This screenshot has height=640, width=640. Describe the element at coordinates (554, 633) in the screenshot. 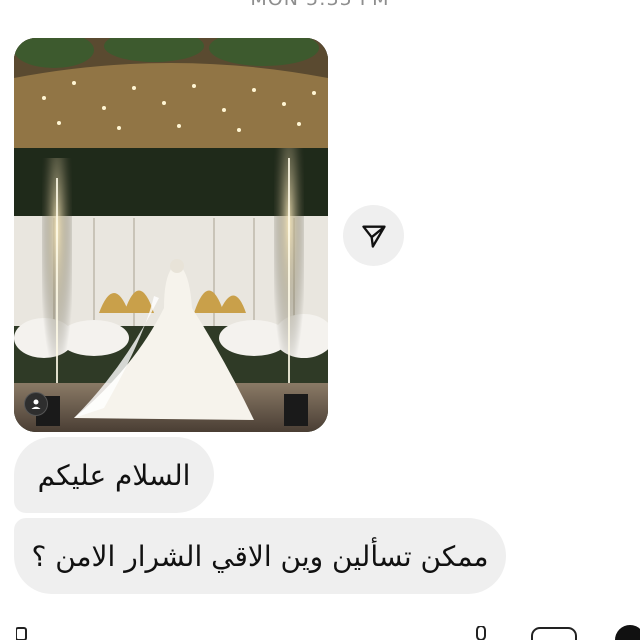

I see `gallery-icon` at that location.